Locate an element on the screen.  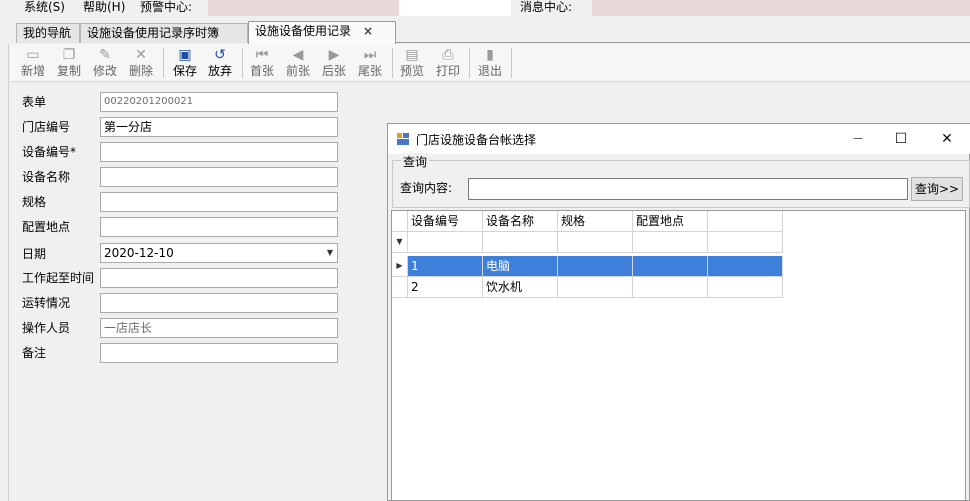
query-input is located at coordinates (688, 189).